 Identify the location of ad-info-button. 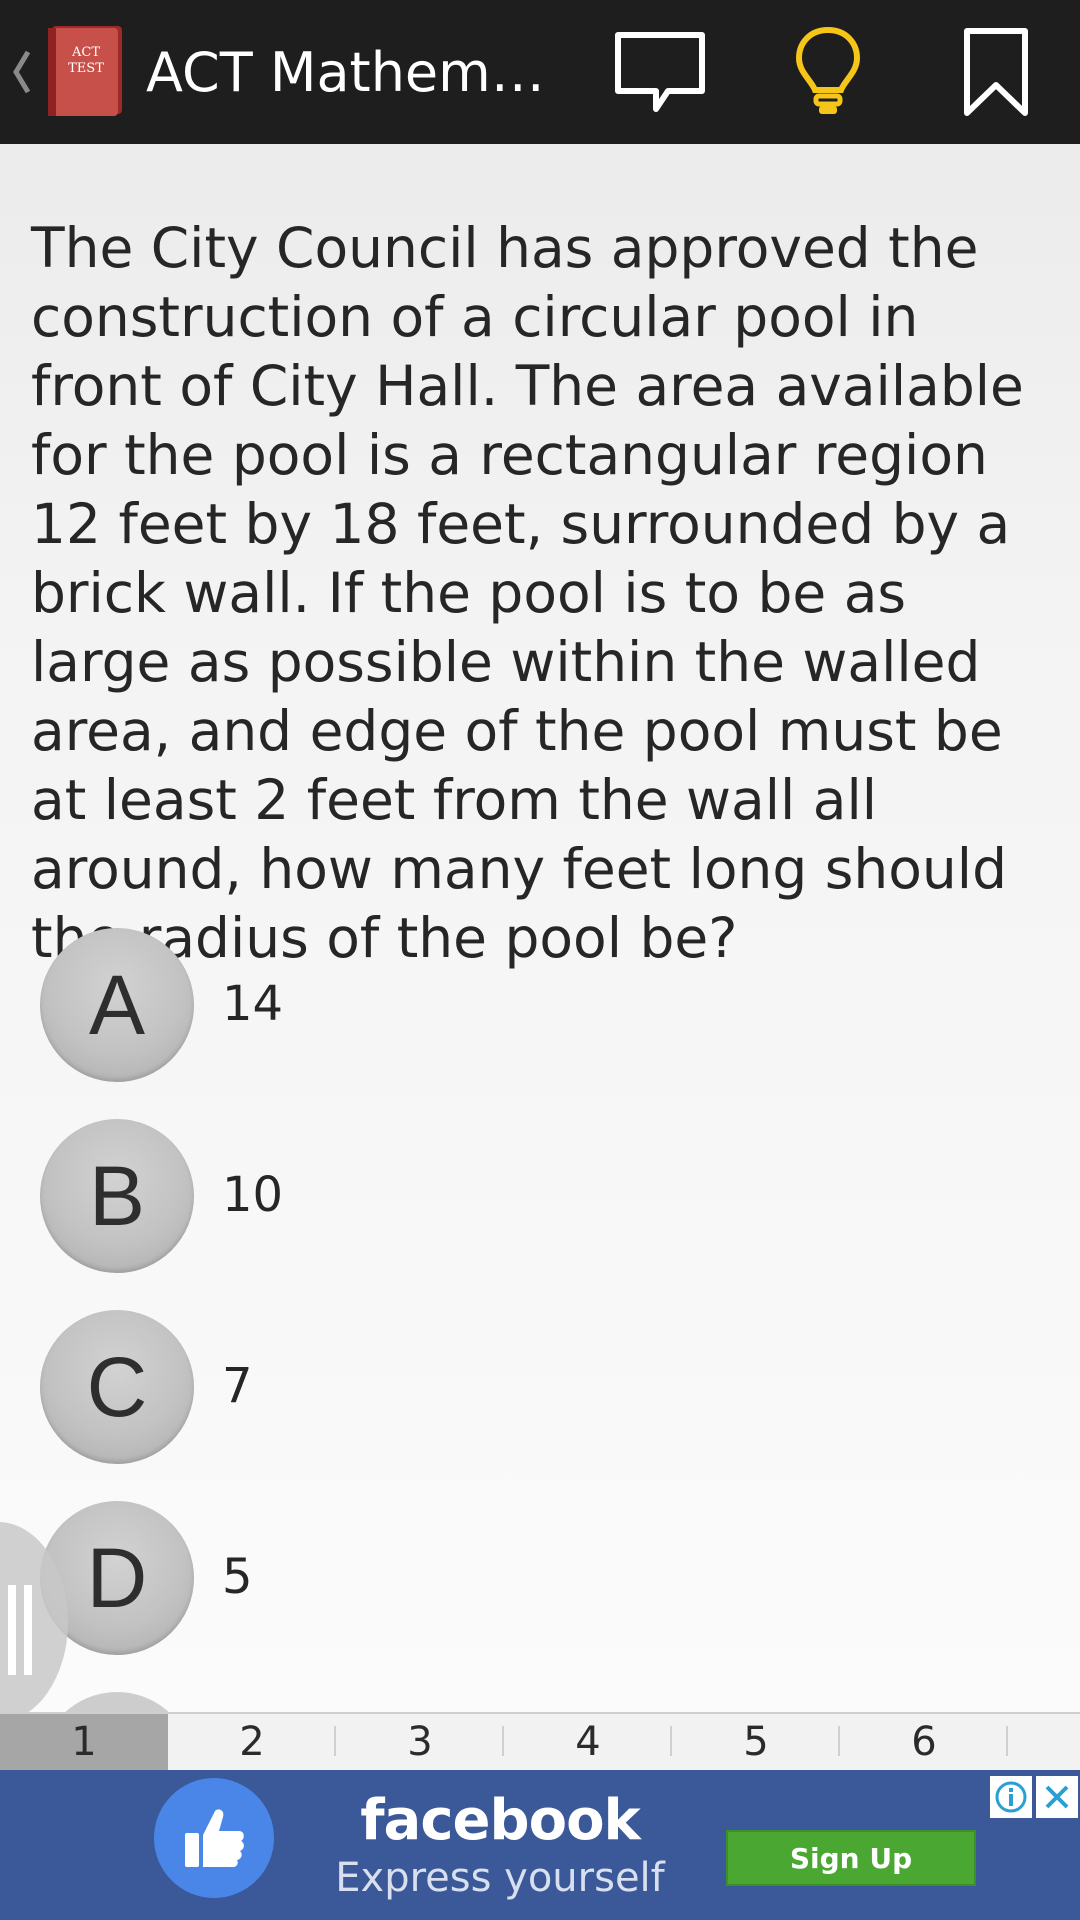
(1011, 1797).